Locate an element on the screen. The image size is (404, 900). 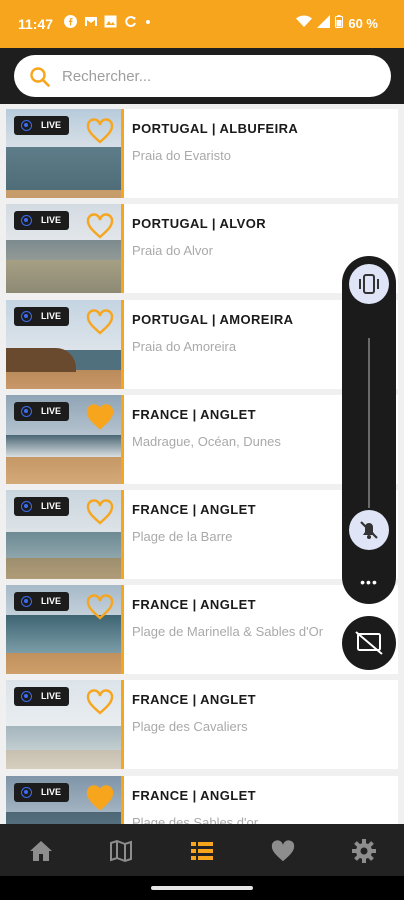
heart-icon is located at coordinates (283, 851).